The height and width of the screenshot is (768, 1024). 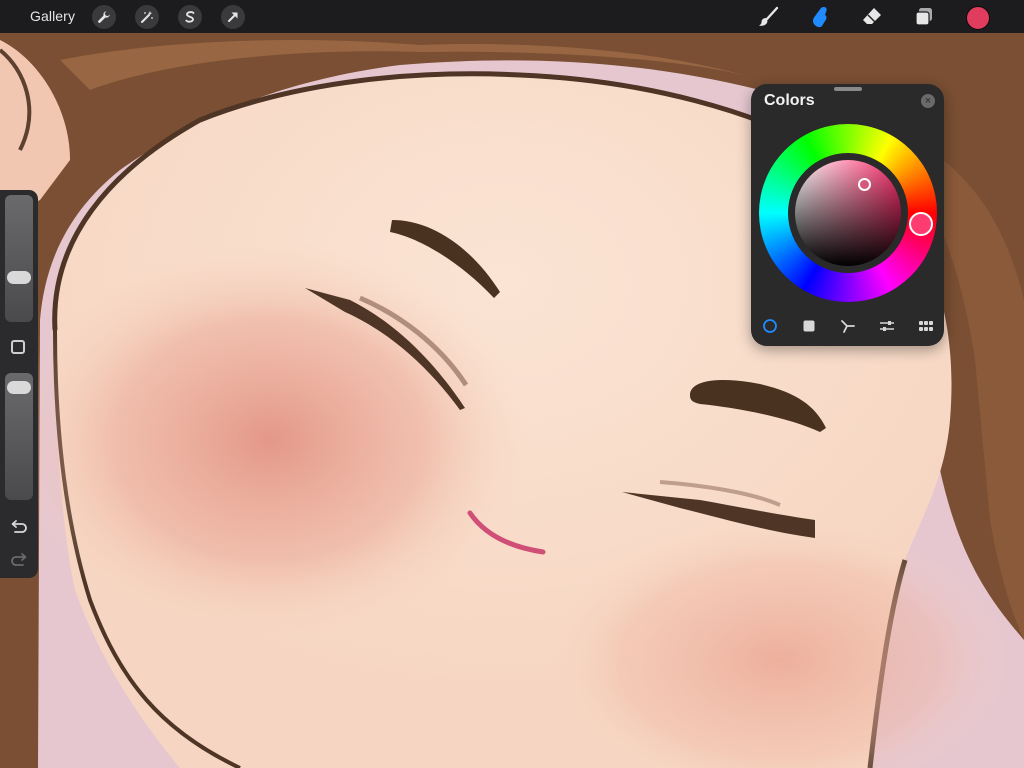 I want to click on opacity-thumb, so click(x=19, y=387).